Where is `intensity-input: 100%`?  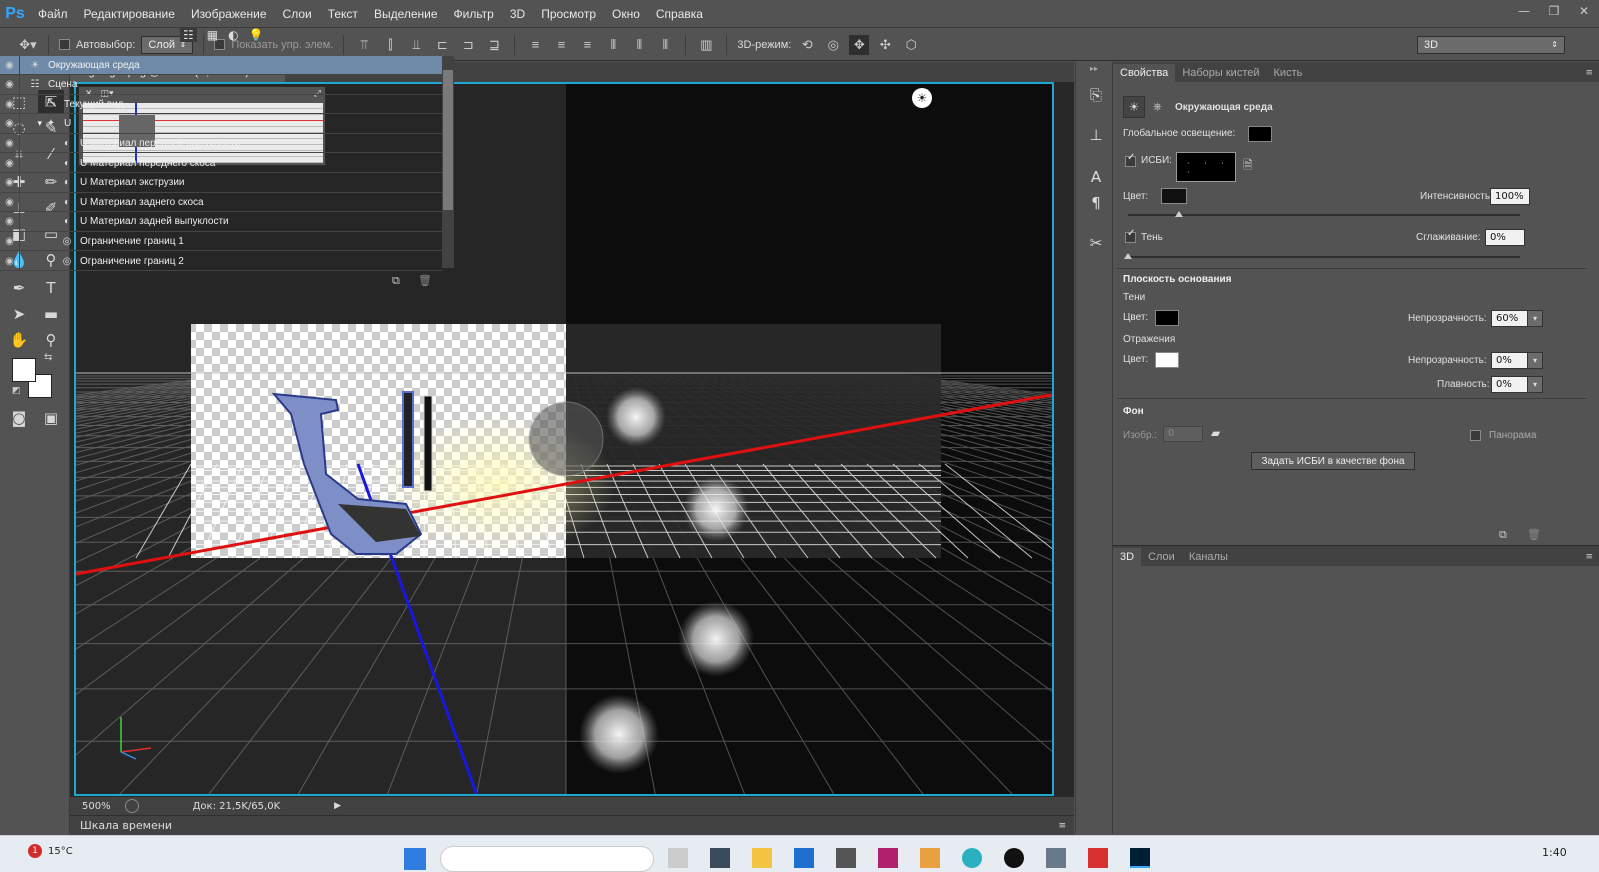 intensity-input: 100% is located at coordinates (1510, 196).